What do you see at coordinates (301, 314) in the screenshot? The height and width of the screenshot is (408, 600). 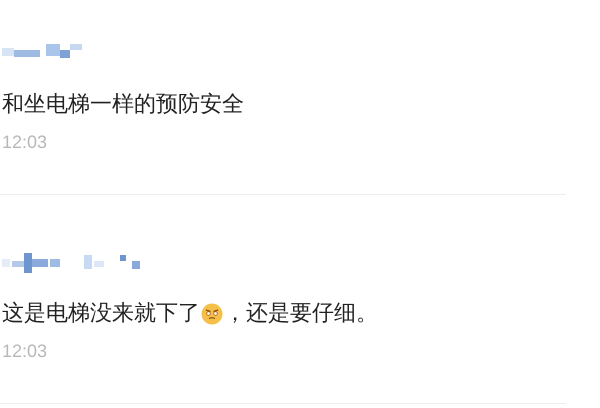 I see `comment-text: ，还是要仔细。` at bounding box center [301, 314].